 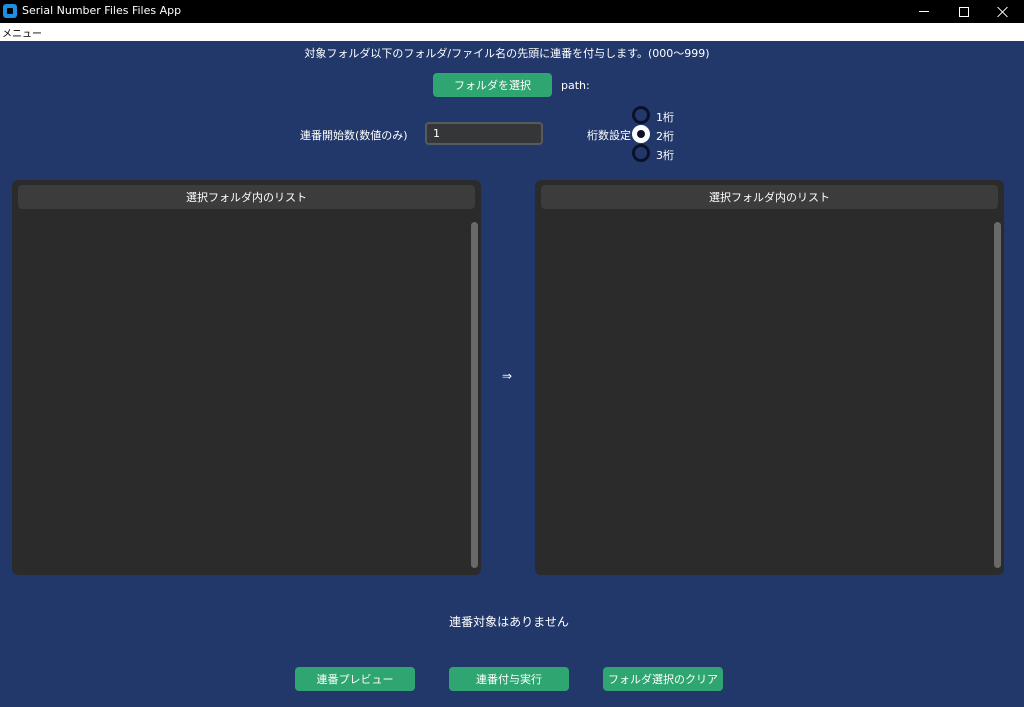 What do you see at coordinates (665, 117) in the screenshot?
I see `digits-radio-1-label: 1桁` at bounding box center [665, 117].